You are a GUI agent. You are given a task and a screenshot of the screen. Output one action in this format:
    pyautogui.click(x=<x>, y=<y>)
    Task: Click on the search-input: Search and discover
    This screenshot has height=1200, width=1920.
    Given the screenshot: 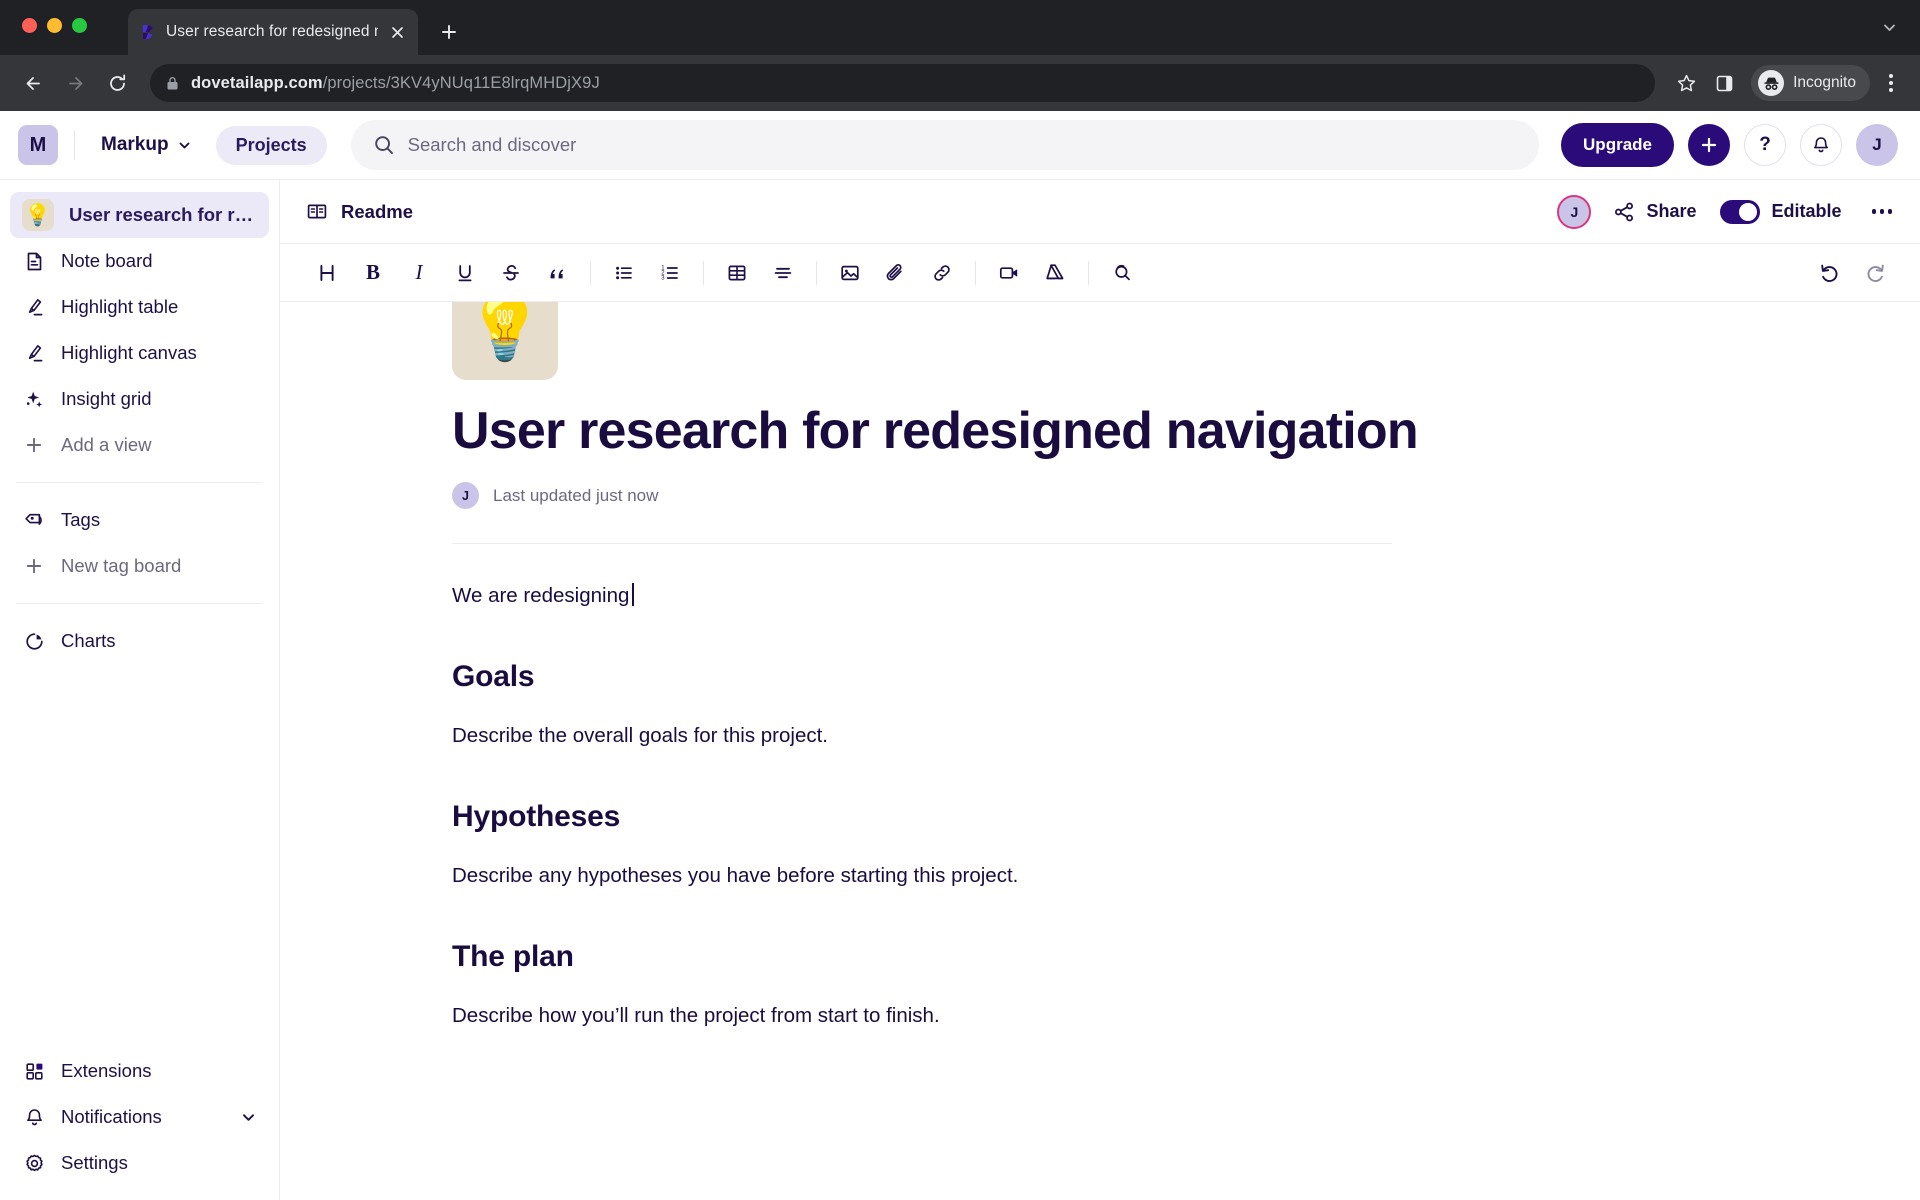 What is the action you would take?
    pyautogui.click(x=945, y=145)
    